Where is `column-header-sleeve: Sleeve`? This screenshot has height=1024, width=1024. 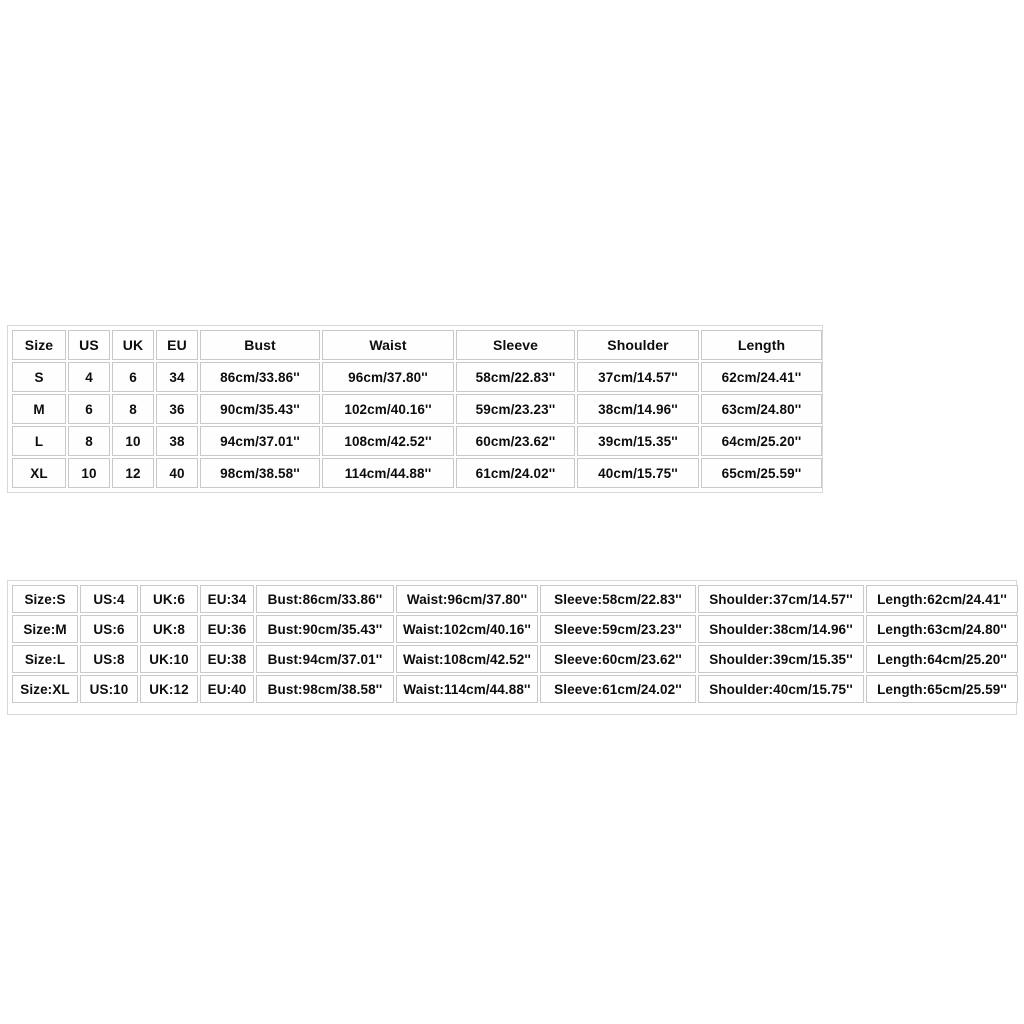 column-header-sleeve: Sleeve is located at coordinates (515, 345).